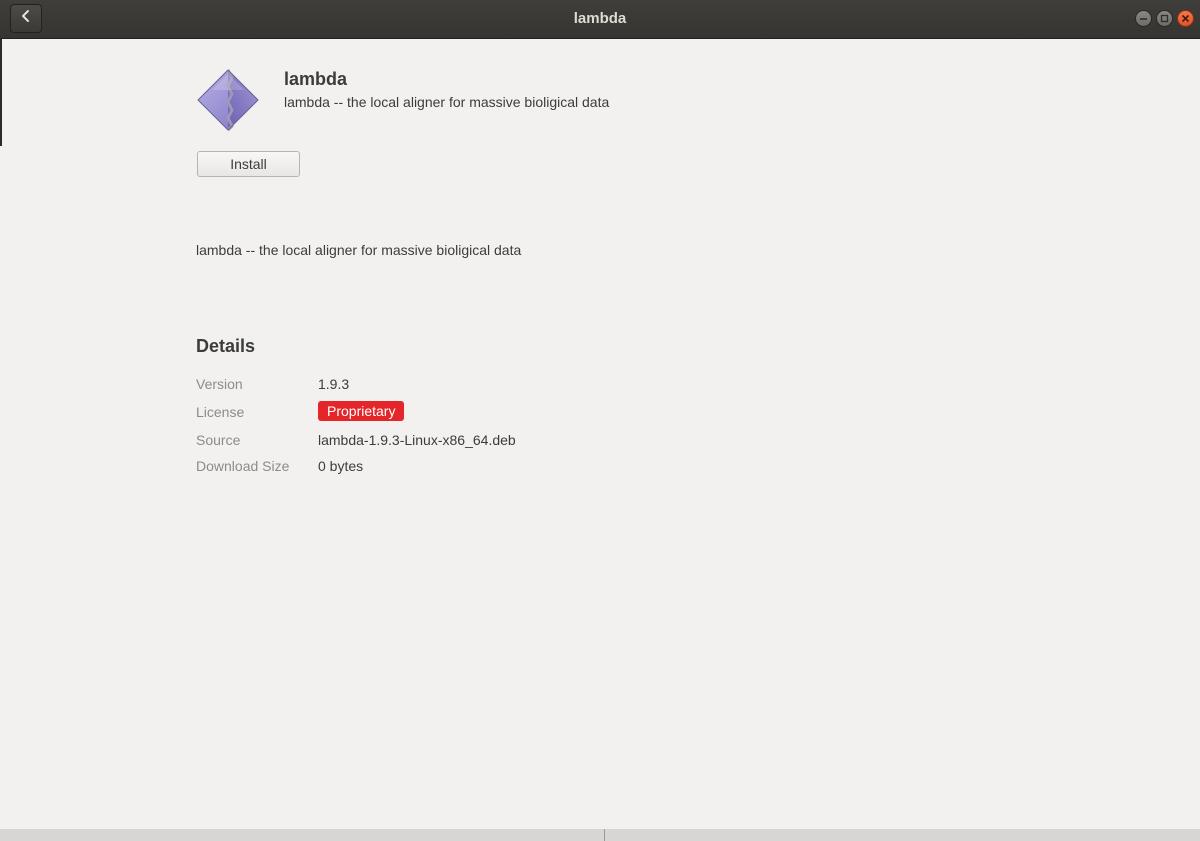  Describe the element at coordinates (220, 412) in the screenshot. I see `license-label: License` at that location.